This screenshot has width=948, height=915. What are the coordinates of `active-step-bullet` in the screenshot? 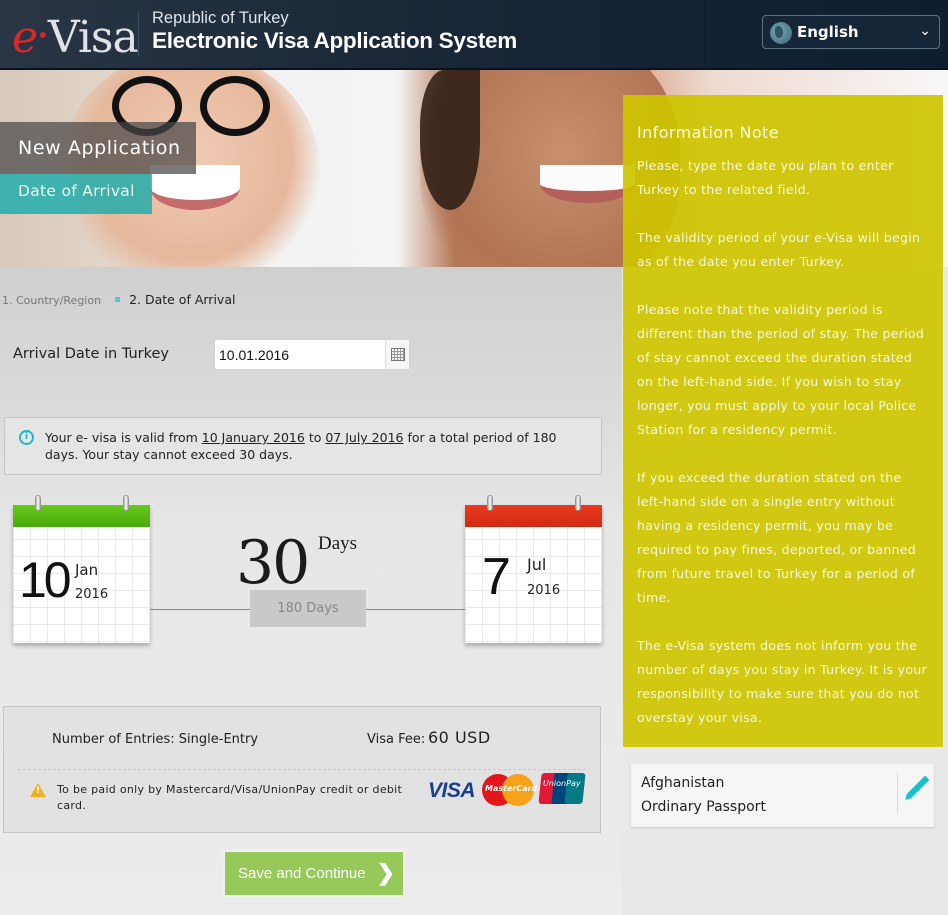 It's located at (117, 299).